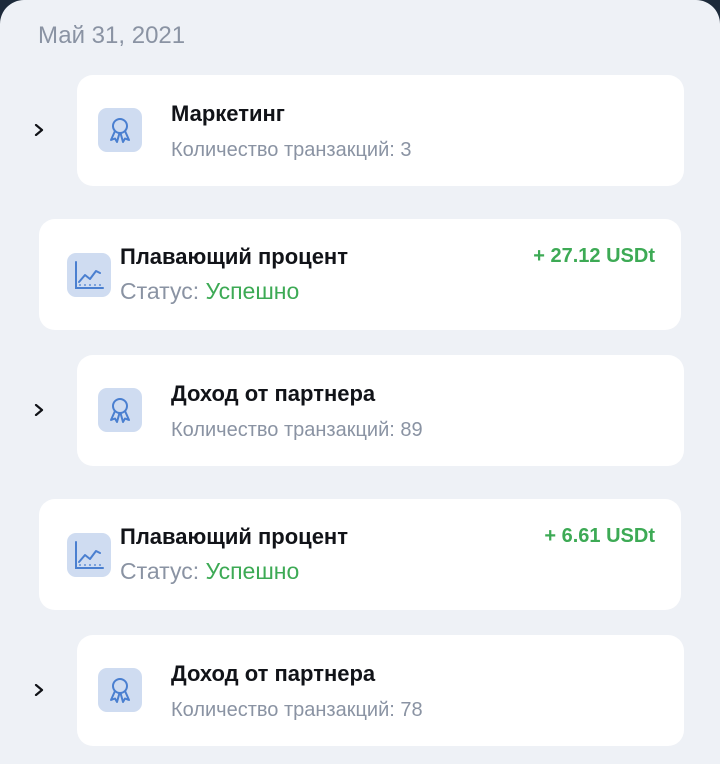 The image size is (720, 764). Describe the element at coordinates (228, 113) in the screenshot. I see `group-title: Маркетинг` at that location.